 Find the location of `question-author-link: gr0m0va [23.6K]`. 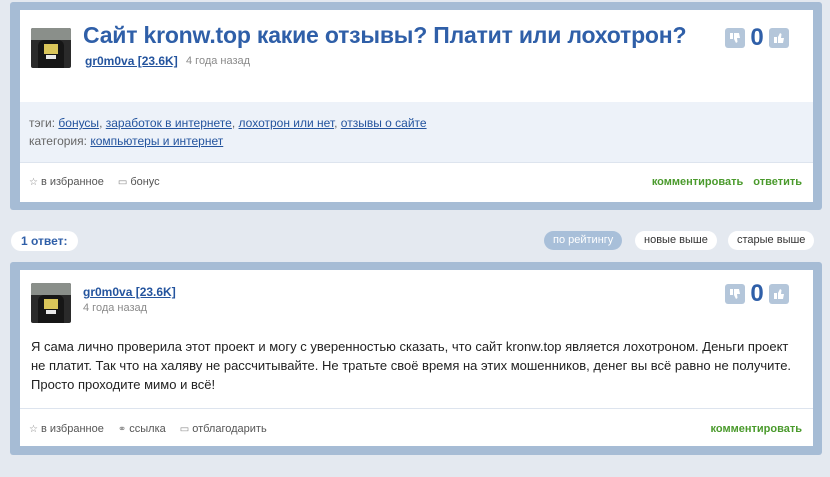

question-author-link: gr0m0va [23.6K] is located at coordinates (131, 61).